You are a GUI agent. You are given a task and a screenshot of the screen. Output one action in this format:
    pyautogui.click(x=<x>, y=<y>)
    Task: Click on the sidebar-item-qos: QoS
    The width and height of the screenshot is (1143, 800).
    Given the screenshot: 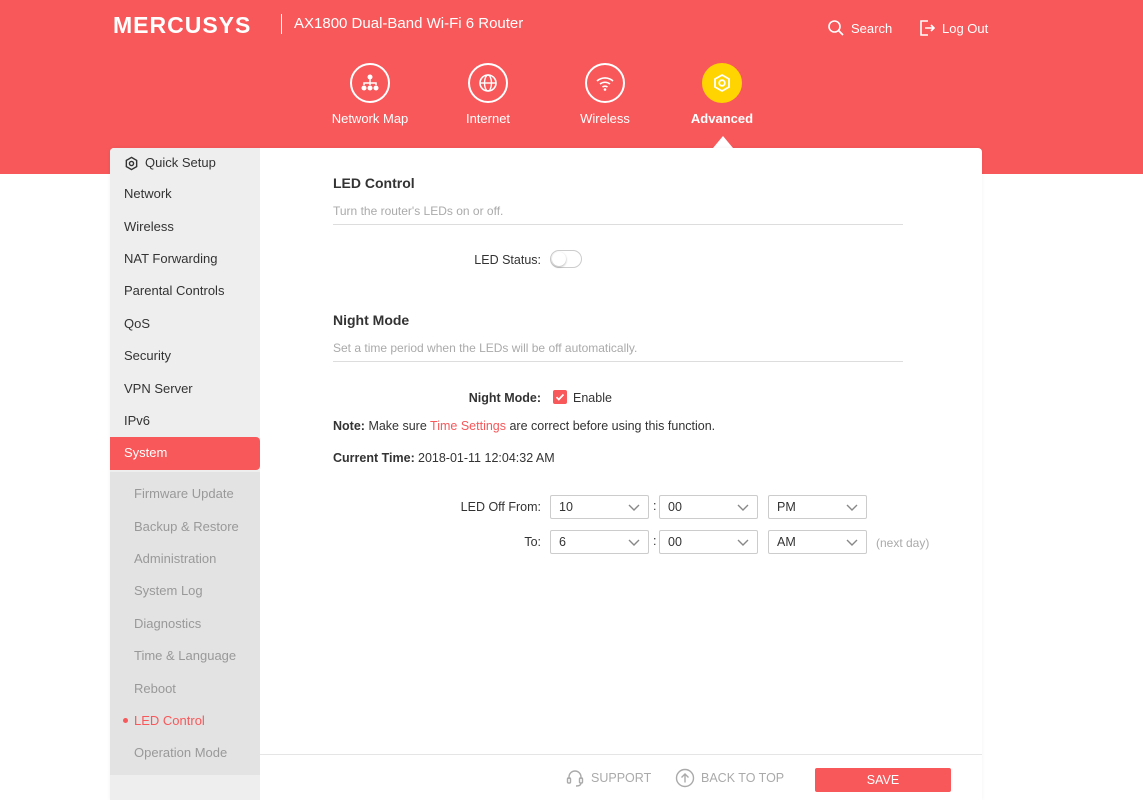 What is the action you would take?
    pyautogui.click(x=185, y=324)
    